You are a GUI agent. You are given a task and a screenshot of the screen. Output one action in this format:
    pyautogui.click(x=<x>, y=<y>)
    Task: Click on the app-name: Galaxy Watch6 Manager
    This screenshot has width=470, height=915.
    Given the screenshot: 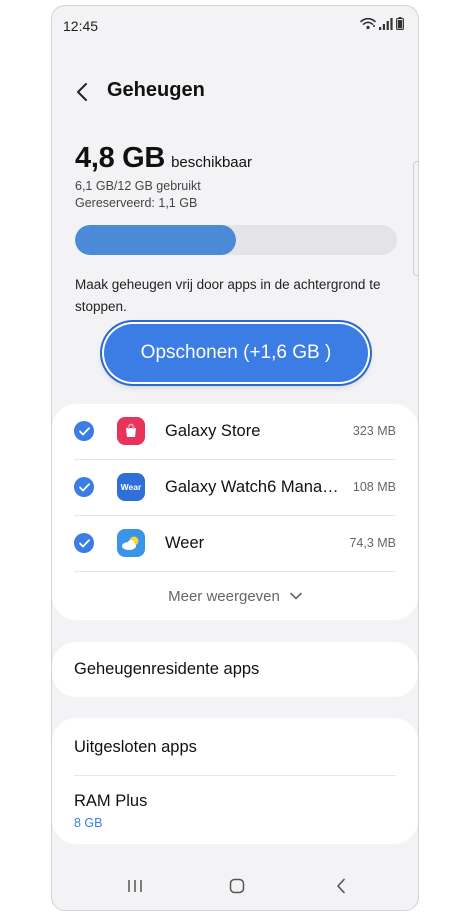 What is the action you would take?
    pyautogui.click(x=255, y=487)
    